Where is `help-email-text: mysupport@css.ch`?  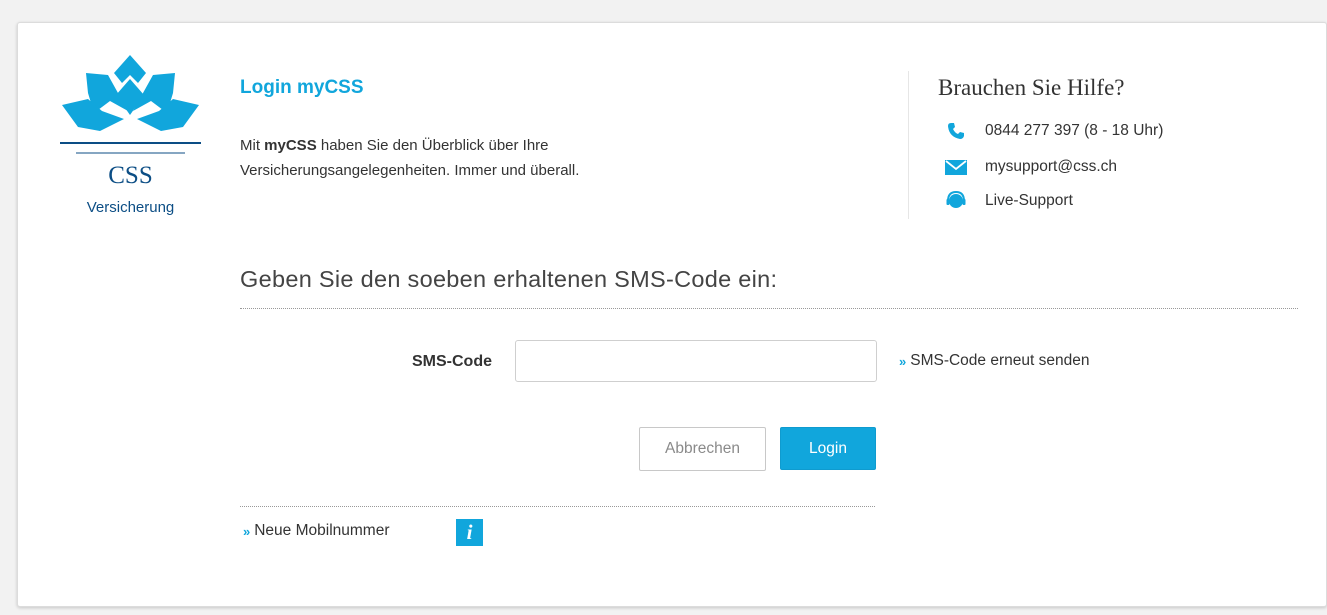 help-email-text: mysupport@css.ch is located at coordinates (1051, 166).